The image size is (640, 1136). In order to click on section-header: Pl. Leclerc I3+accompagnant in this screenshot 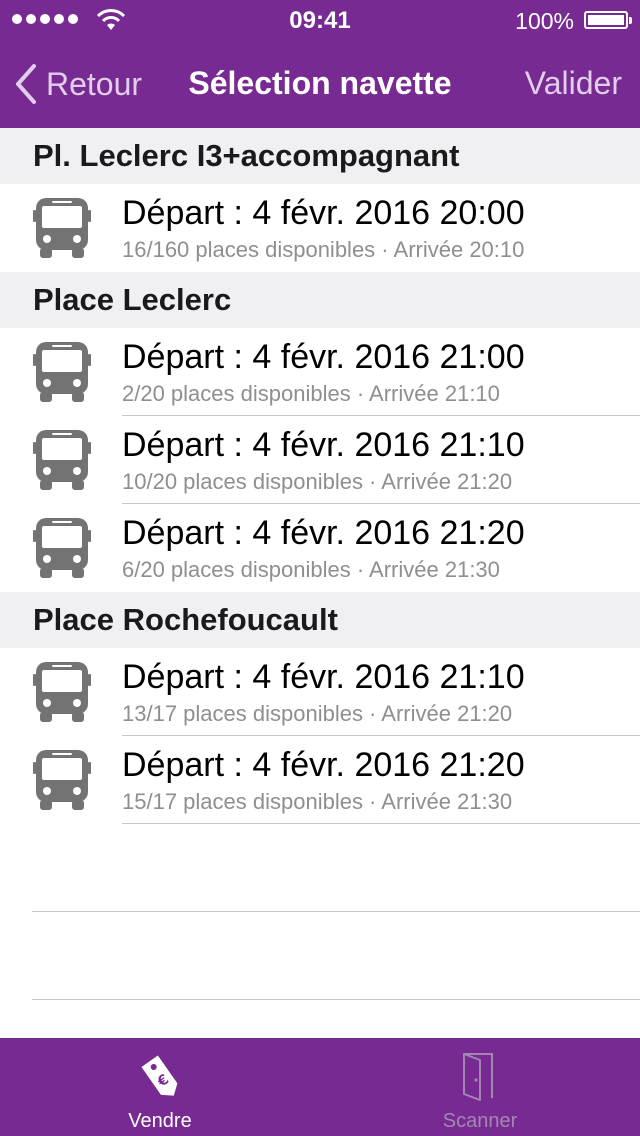, I will do `click(320, 156)`.